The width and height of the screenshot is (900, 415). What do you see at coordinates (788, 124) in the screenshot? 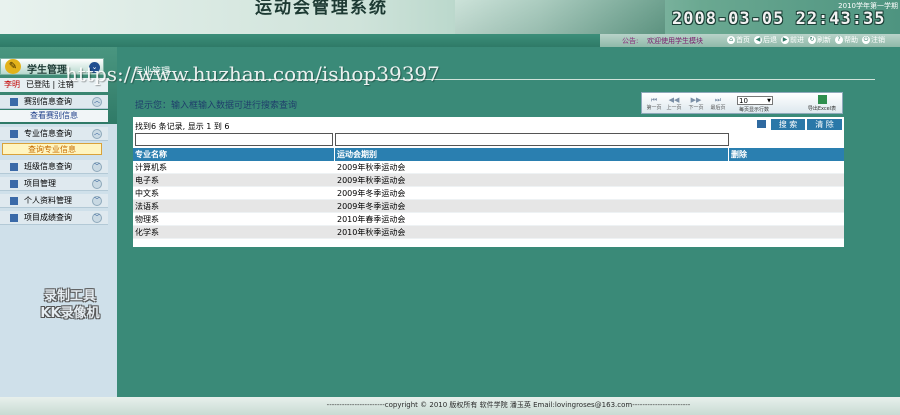
I see `search-button: 搜 索` at bounding box center [788, 124].